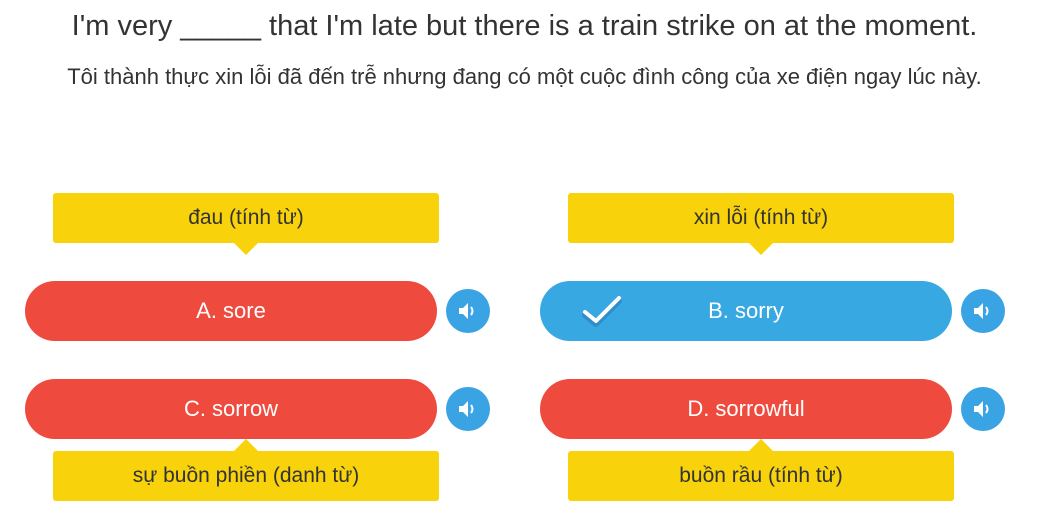 This screenshot has height=526, width=1049. I want to click on hint-option-b: xin lỗi (tính từ), so click(761, 224).